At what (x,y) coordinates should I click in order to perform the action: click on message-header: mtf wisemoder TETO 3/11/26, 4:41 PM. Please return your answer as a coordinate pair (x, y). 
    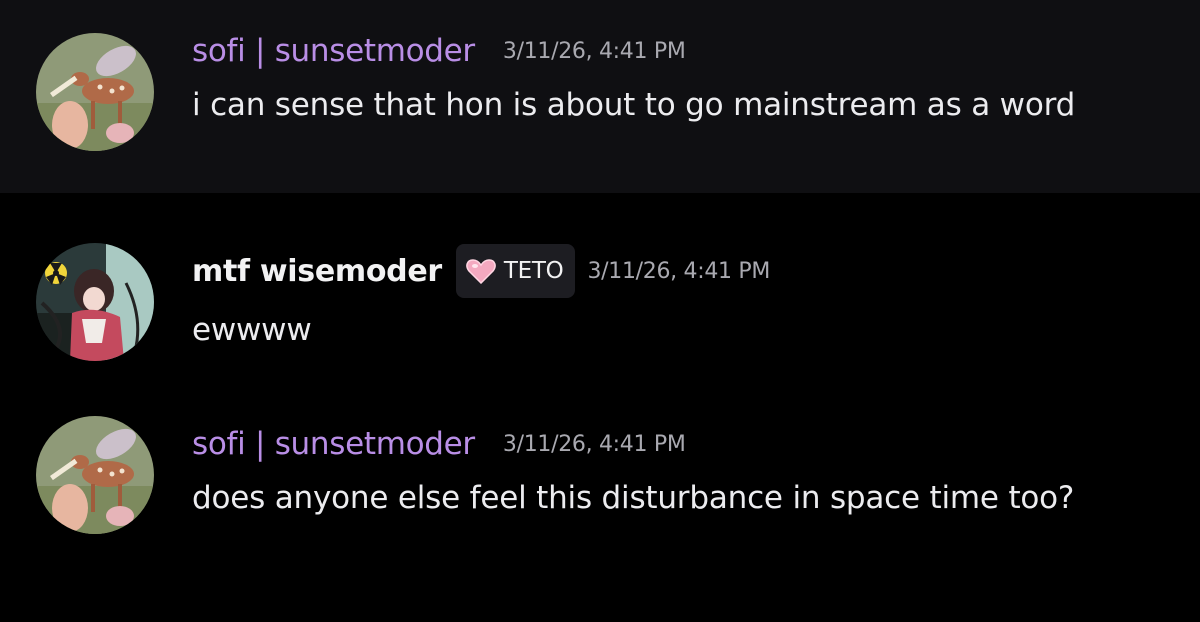
    Looking at the image, I should click on (481, 271).